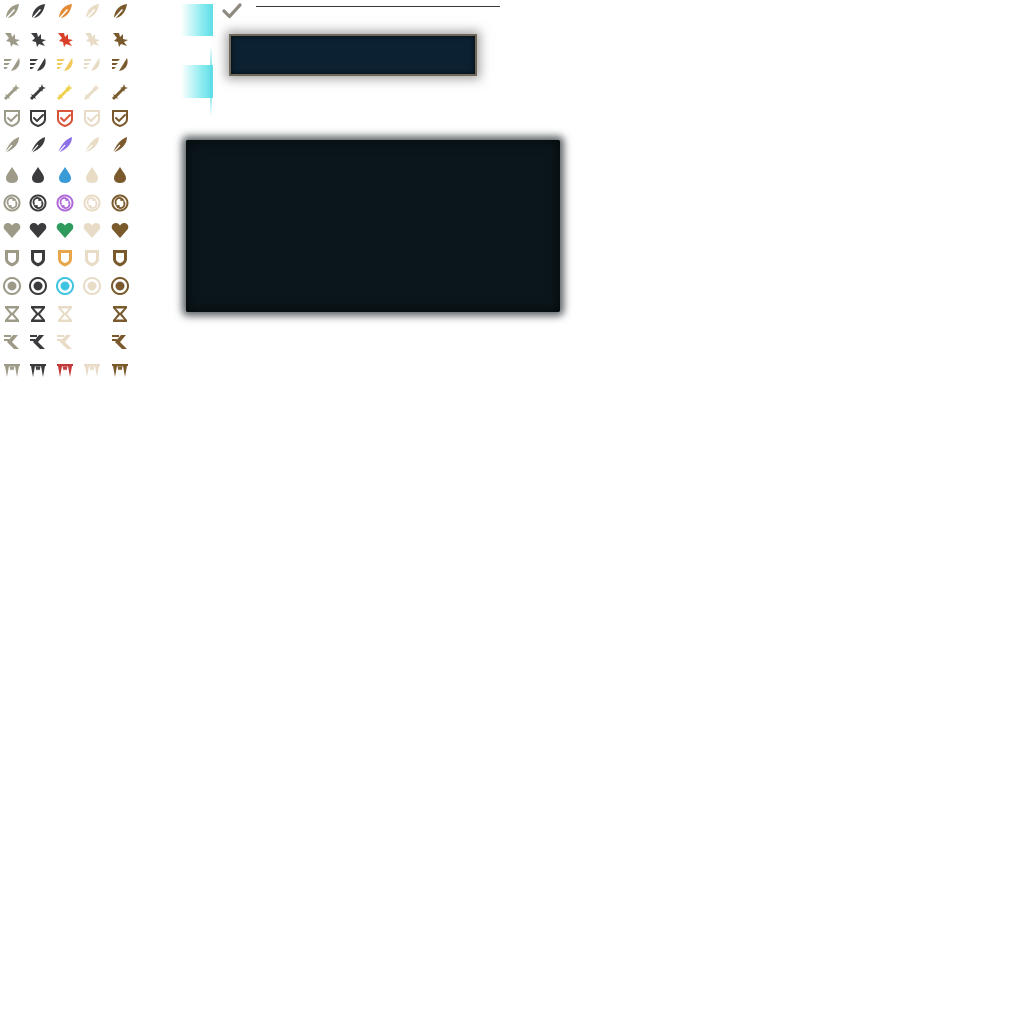  Describe the element at coordinates (373, 226) in the screenshot. I see `large-dark-panel` at that location.